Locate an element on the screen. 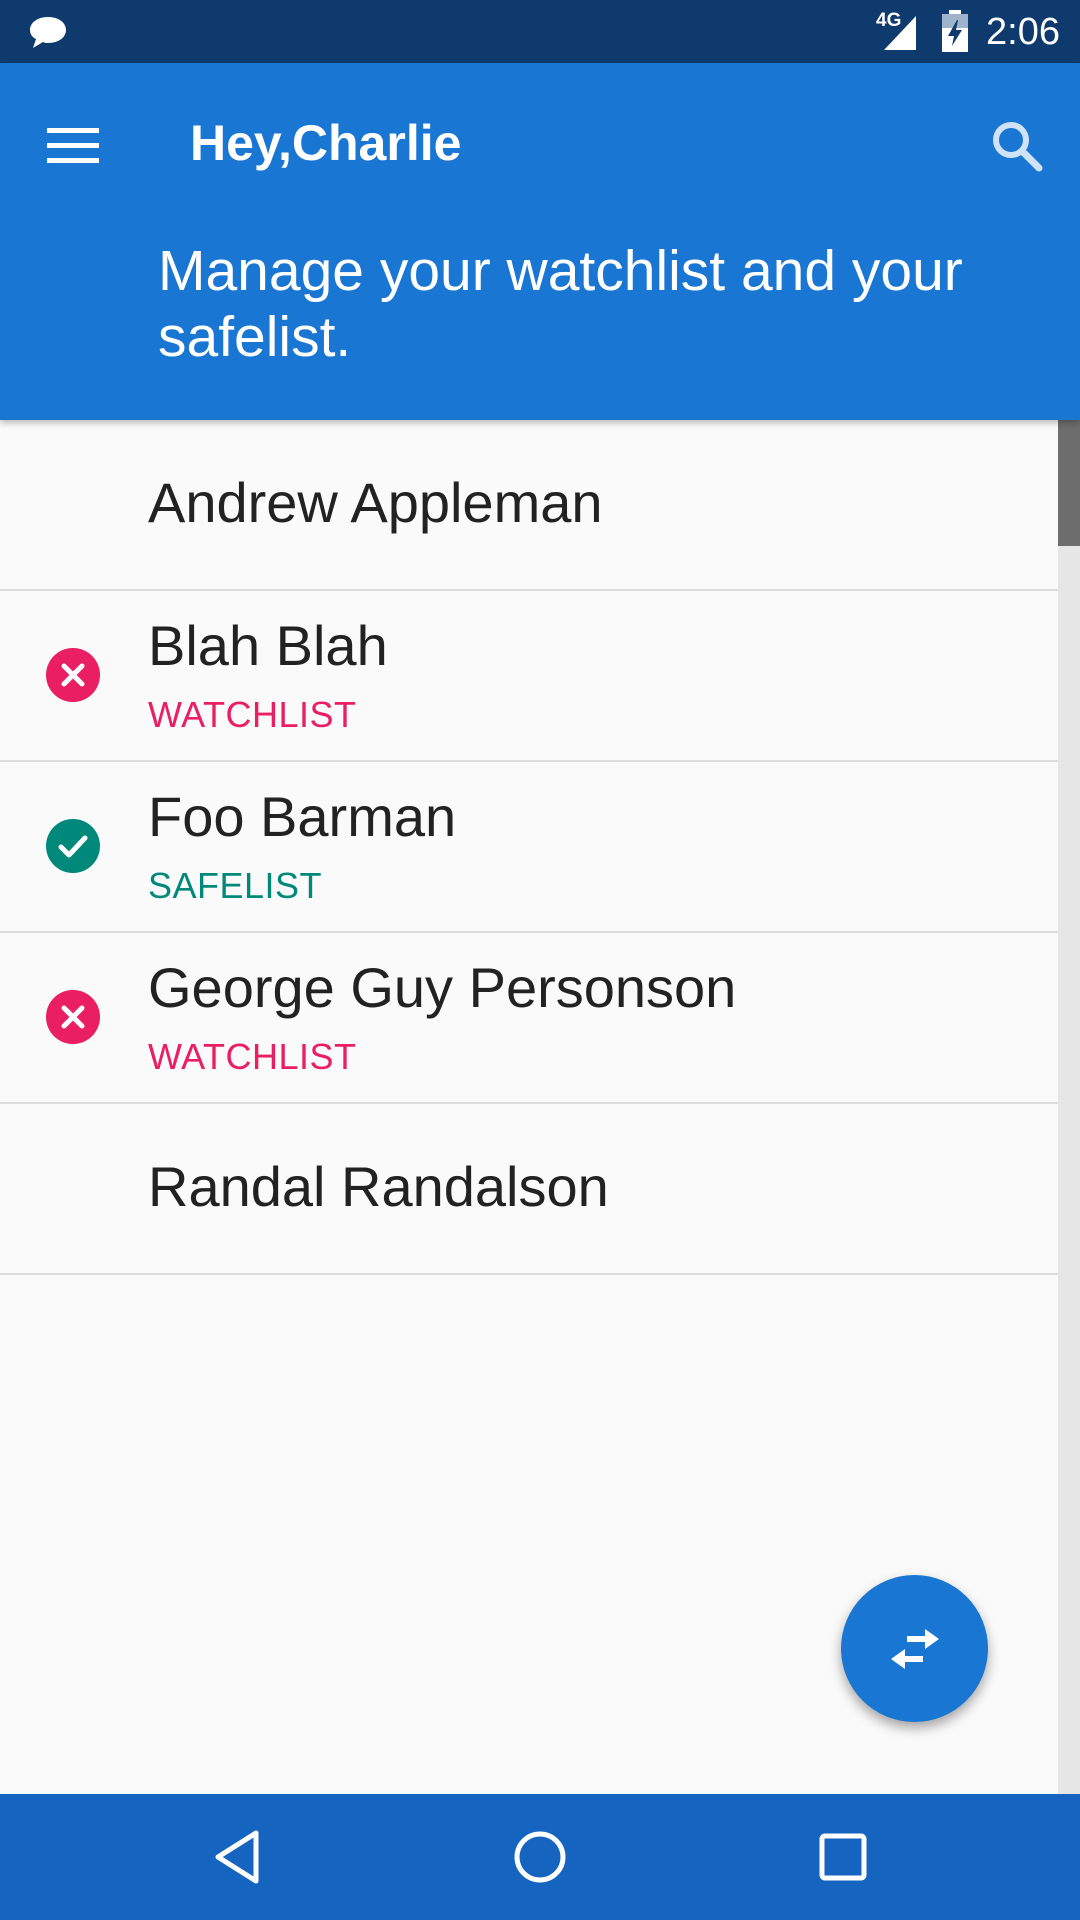  check-circle-icon is located at coordinates (73, 846).